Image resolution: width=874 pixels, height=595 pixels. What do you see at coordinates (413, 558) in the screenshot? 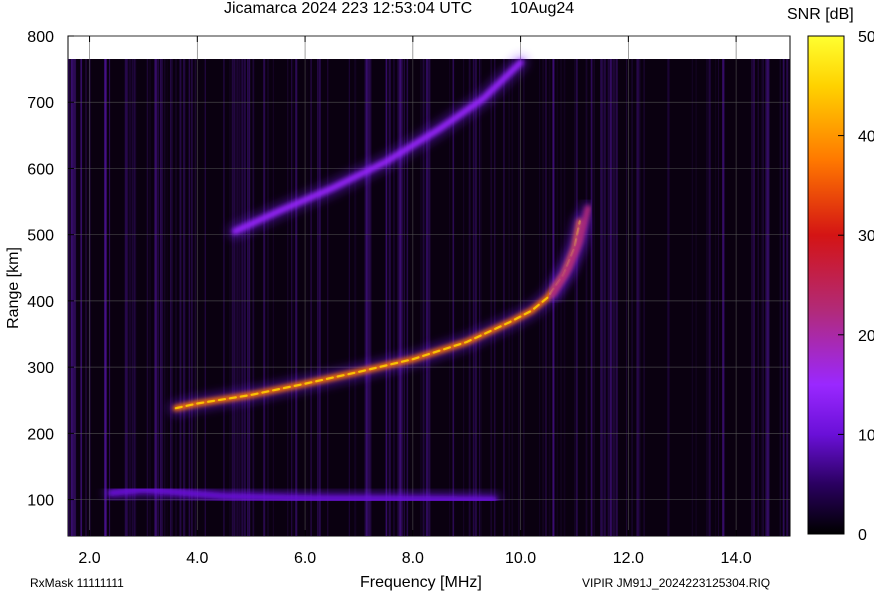
I see `x-tick-label: 8.0` at bounding box center [413, 558].